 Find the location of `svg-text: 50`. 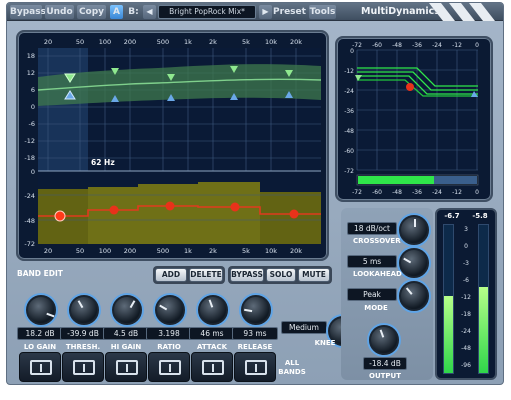

svg-text: 50 is located at coordinates (80, 251).